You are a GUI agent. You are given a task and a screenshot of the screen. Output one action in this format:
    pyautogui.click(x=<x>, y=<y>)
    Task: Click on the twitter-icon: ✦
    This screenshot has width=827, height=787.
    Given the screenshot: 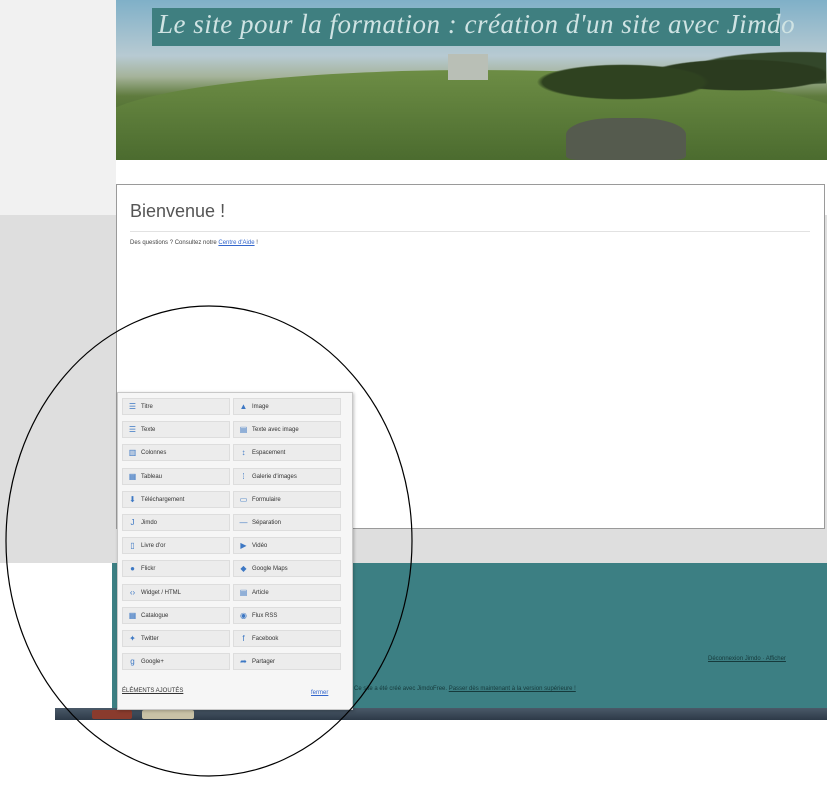 What is the action you would take?
    pyautogui.click(x=132, y=638)
    